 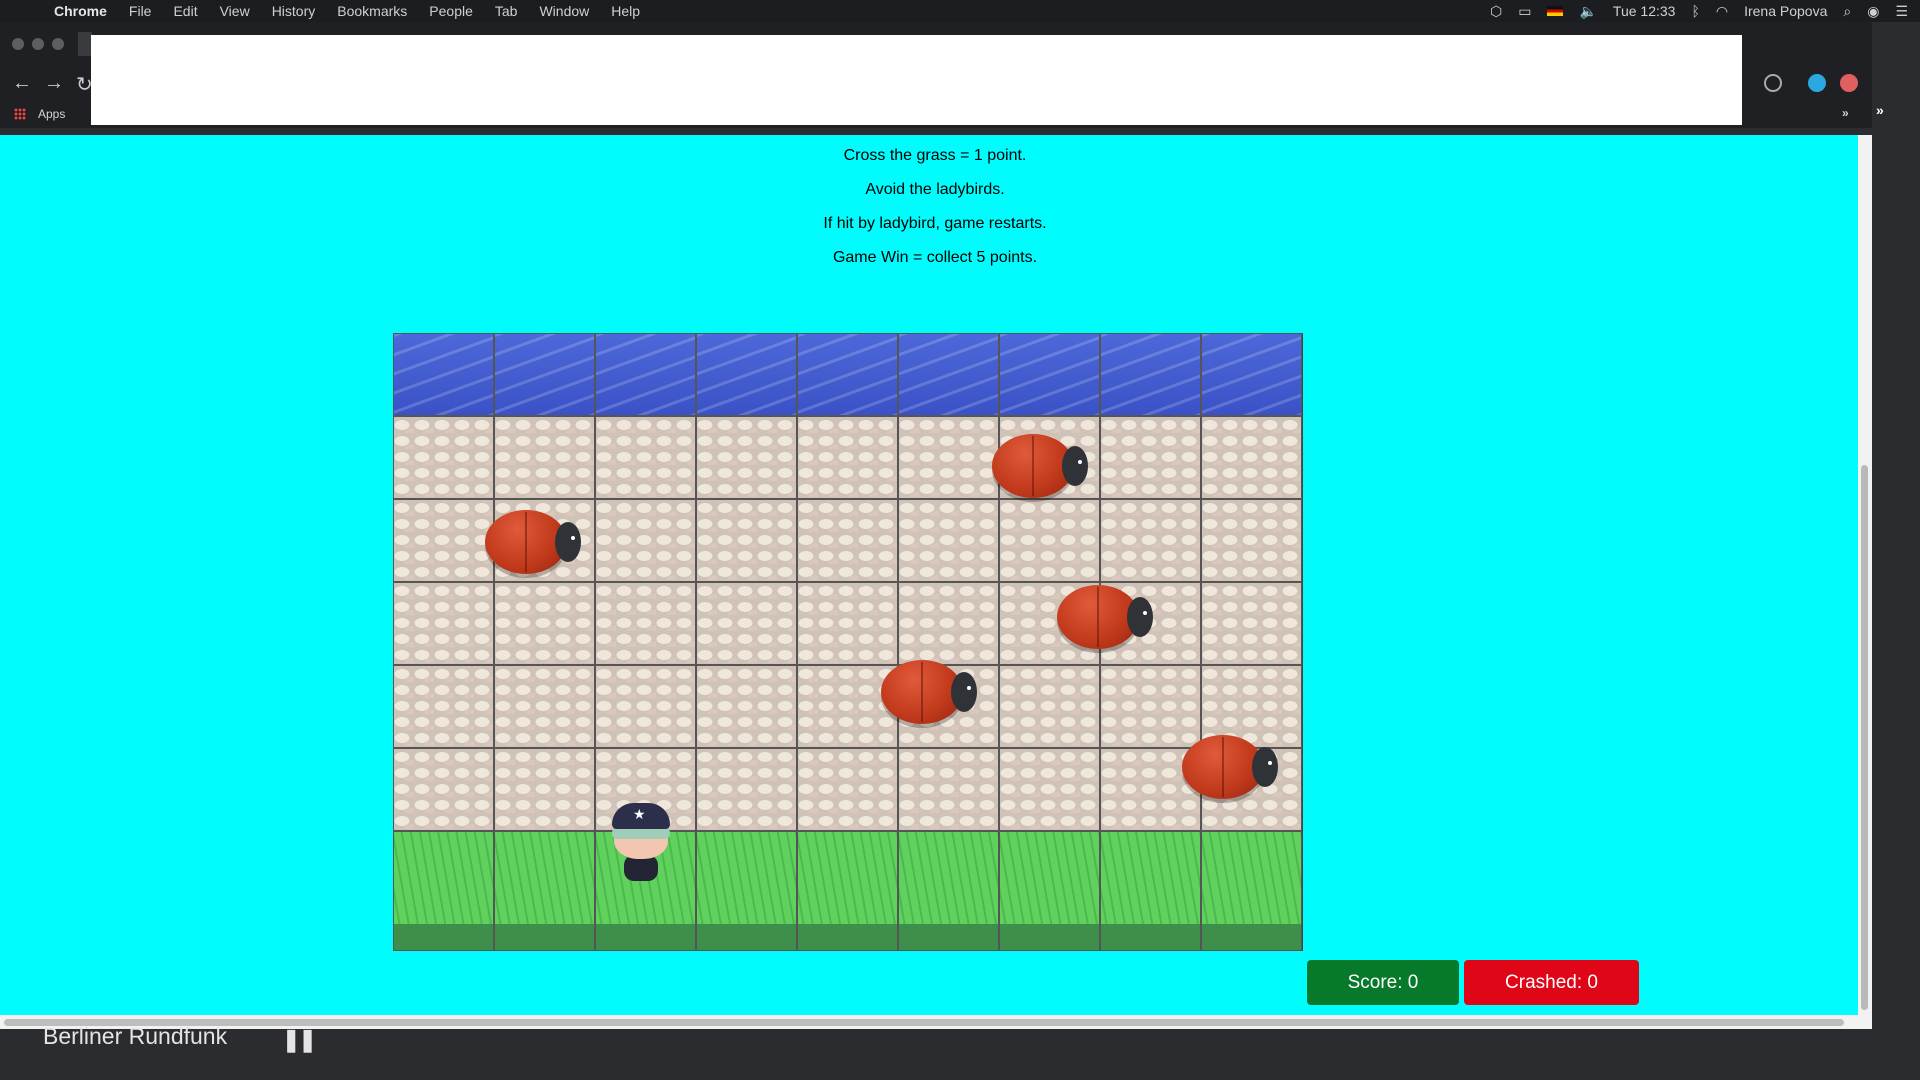 I want to click on apps-grid-icon, so click(x=20, y=114).